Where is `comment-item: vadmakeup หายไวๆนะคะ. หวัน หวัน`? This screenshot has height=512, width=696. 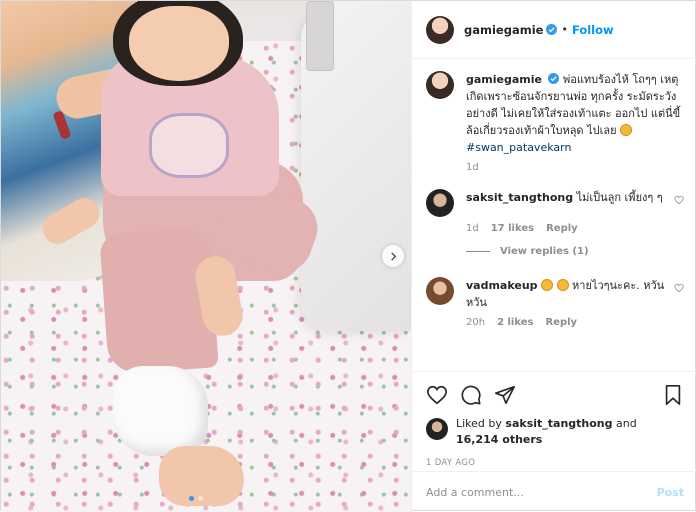 comment-item: vadmakeup หายไวๆนะคะ. หวัน หวัน is located at coordinates (555, 294).